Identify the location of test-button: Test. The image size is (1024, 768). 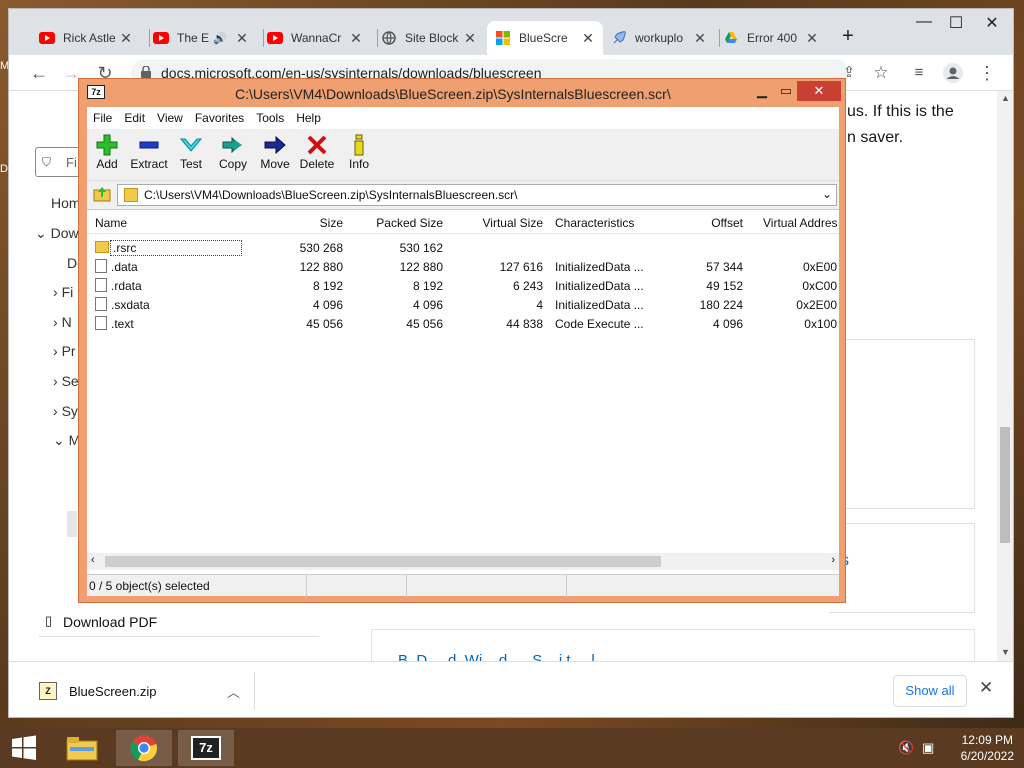
(191, 152).